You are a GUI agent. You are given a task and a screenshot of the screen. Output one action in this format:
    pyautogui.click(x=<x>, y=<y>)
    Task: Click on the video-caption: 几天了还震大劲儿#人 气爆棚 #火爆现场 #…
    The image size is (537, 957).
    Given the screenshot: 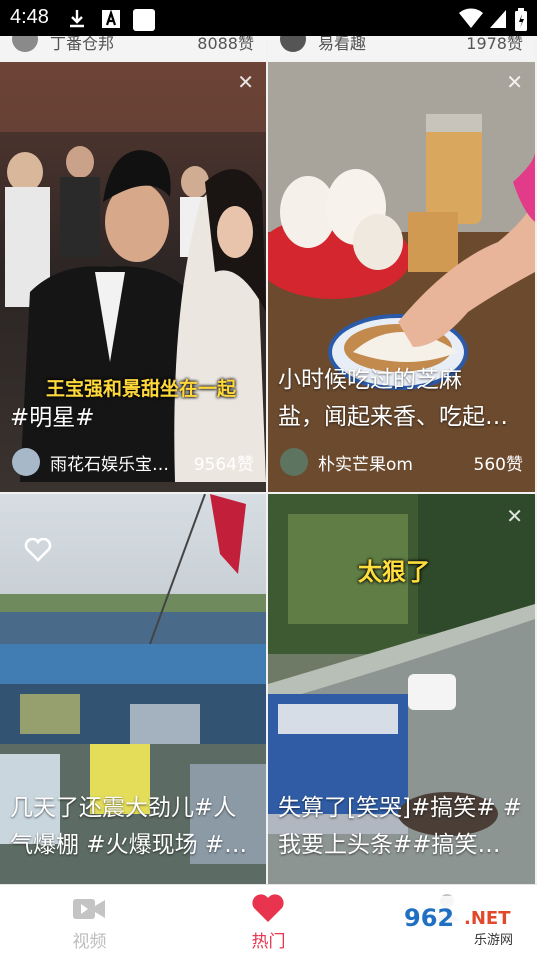 What is the action you would take?
    pyautogui.click(x=133, y=827)
    